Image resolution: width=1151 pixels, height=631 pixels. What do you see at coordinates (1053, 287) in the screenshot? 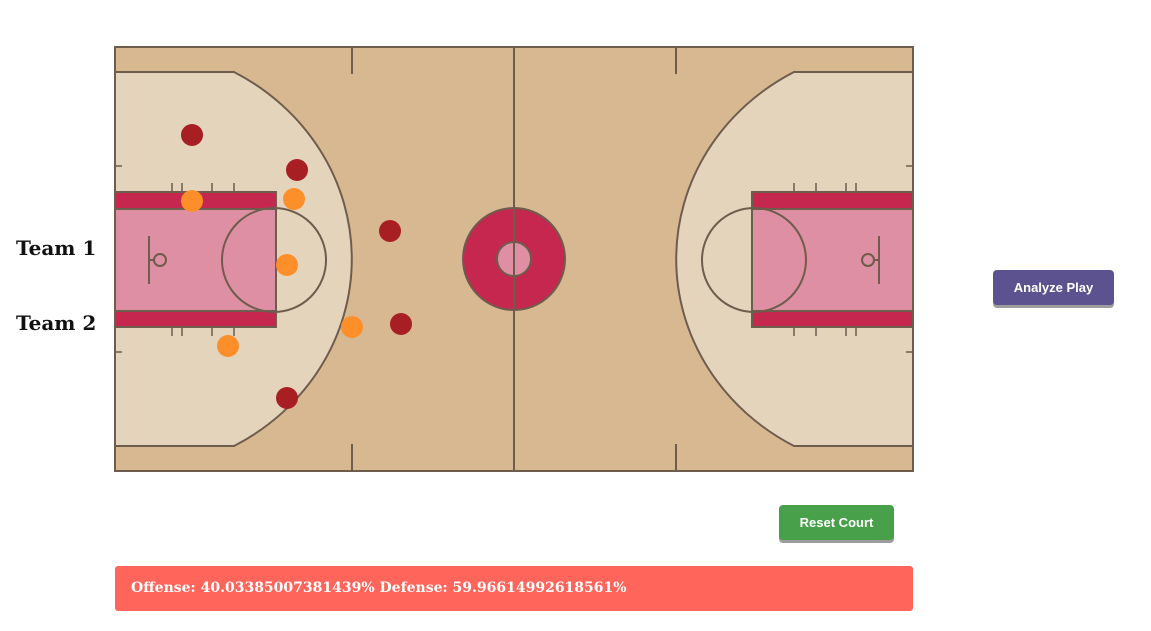
I see `analyze-play-button: Analyze Play` at bounding box center [1053, 287].